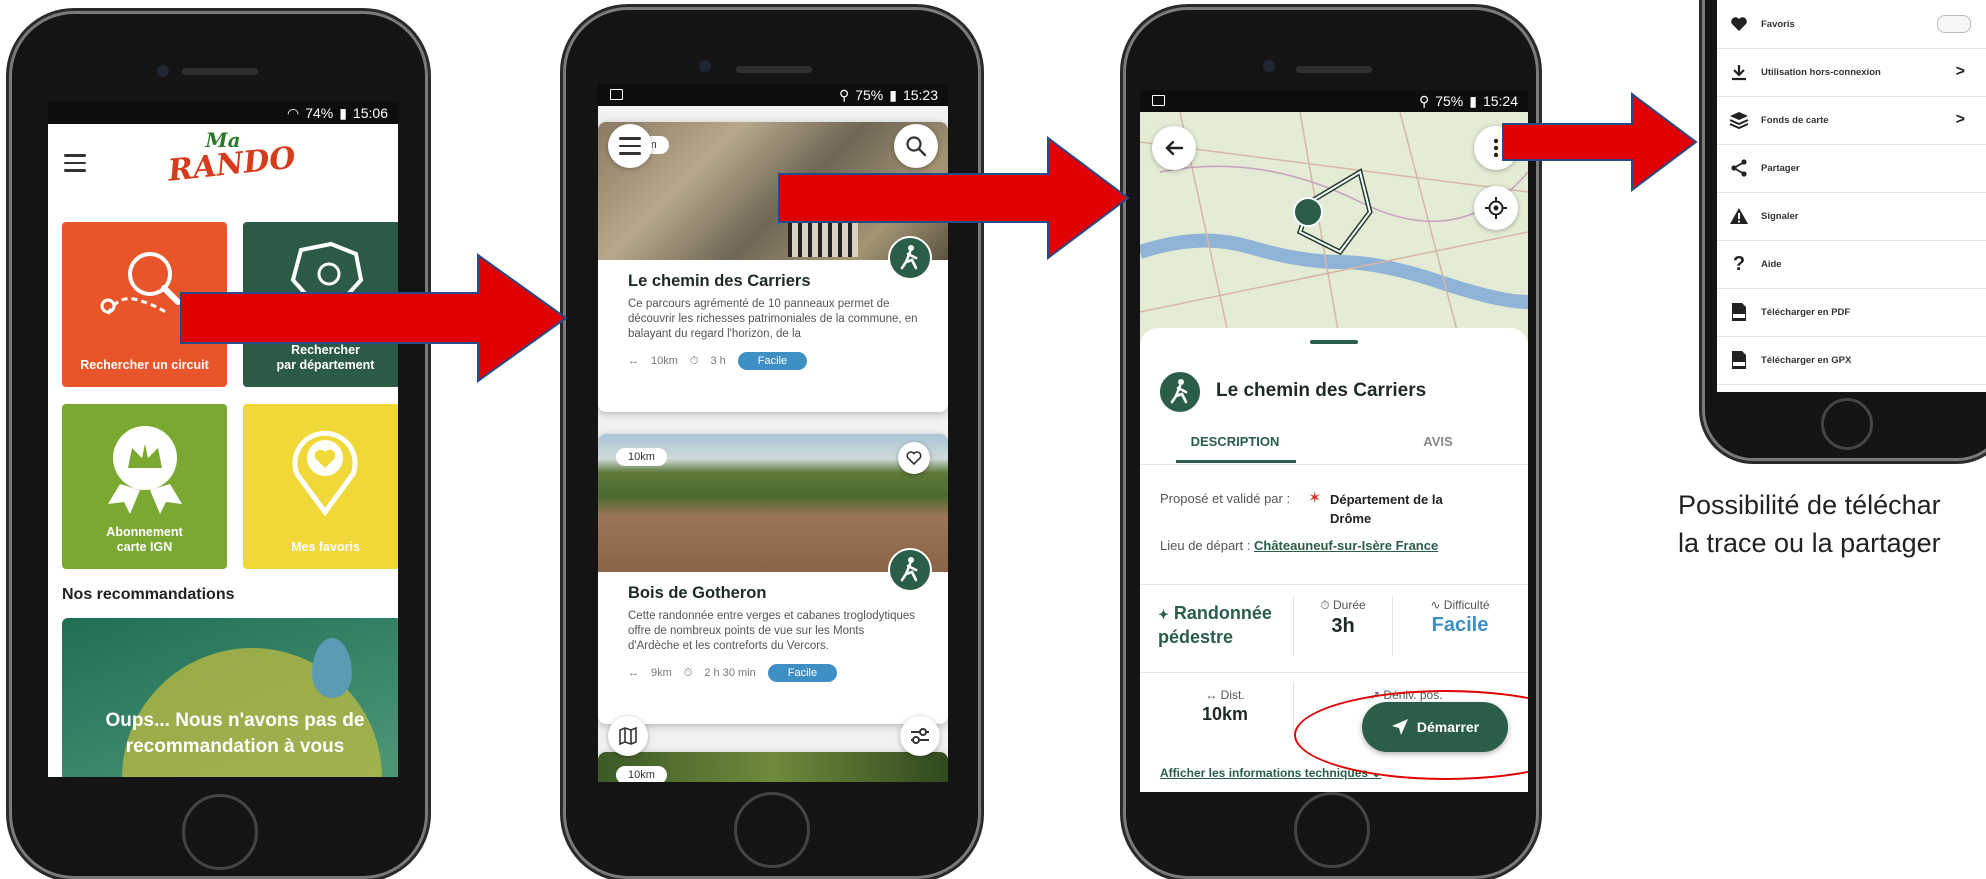 The width and height of the screenshot is (1986, 879). What do you see at coordinates (1771, 264) in the screenshot?
I see `menu-item-label: Aide` at bounding box center [1771, 264].